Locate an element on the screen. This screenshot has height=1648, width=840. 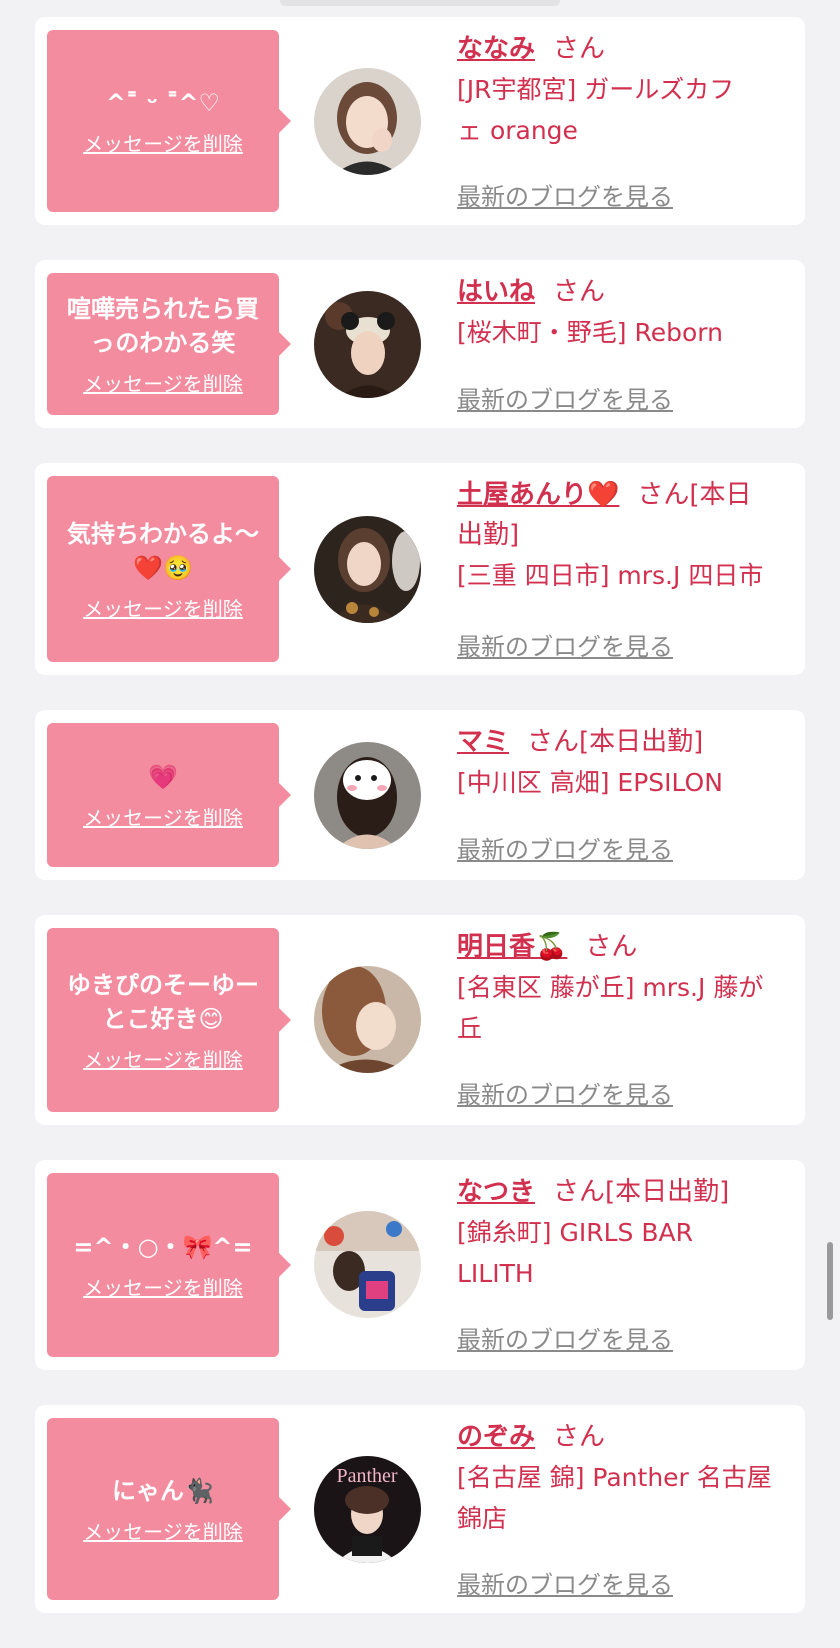
avatar: Panther is located at coordinates (367, 1509).